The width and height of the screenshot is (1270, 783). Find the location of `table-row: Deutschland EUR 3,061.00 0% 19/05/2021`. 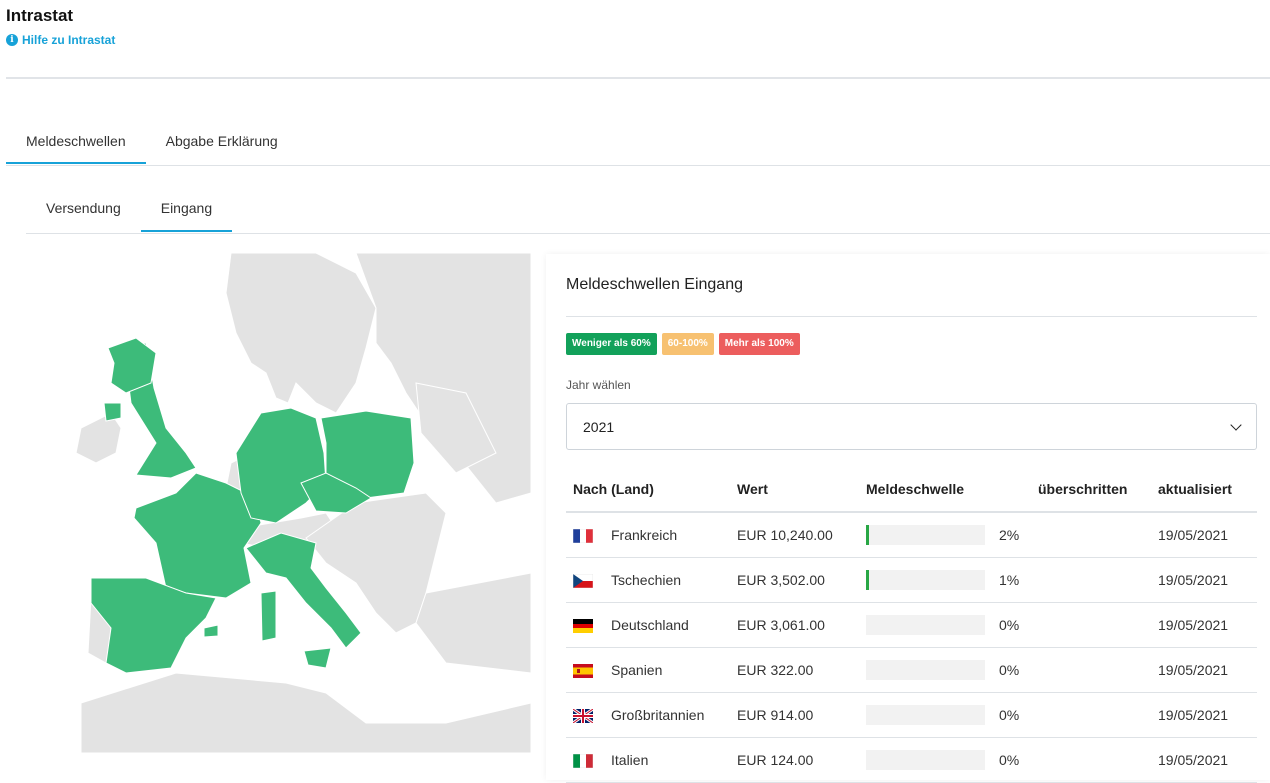

table-row: Deutschland EUR 3,061.00 0% 19/05/2021 is located at coordinates (911, 625).